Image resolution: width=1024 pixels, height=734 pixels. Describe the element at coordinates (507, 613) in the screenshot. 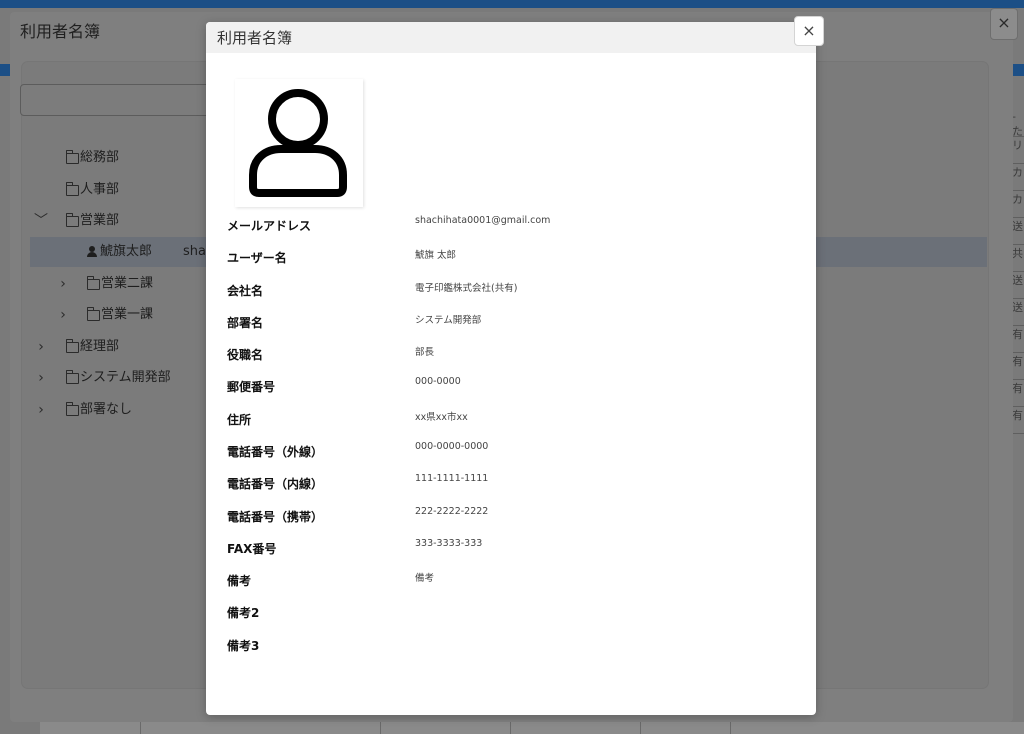

I see `field-row-remarks2: 備考2` at that location.